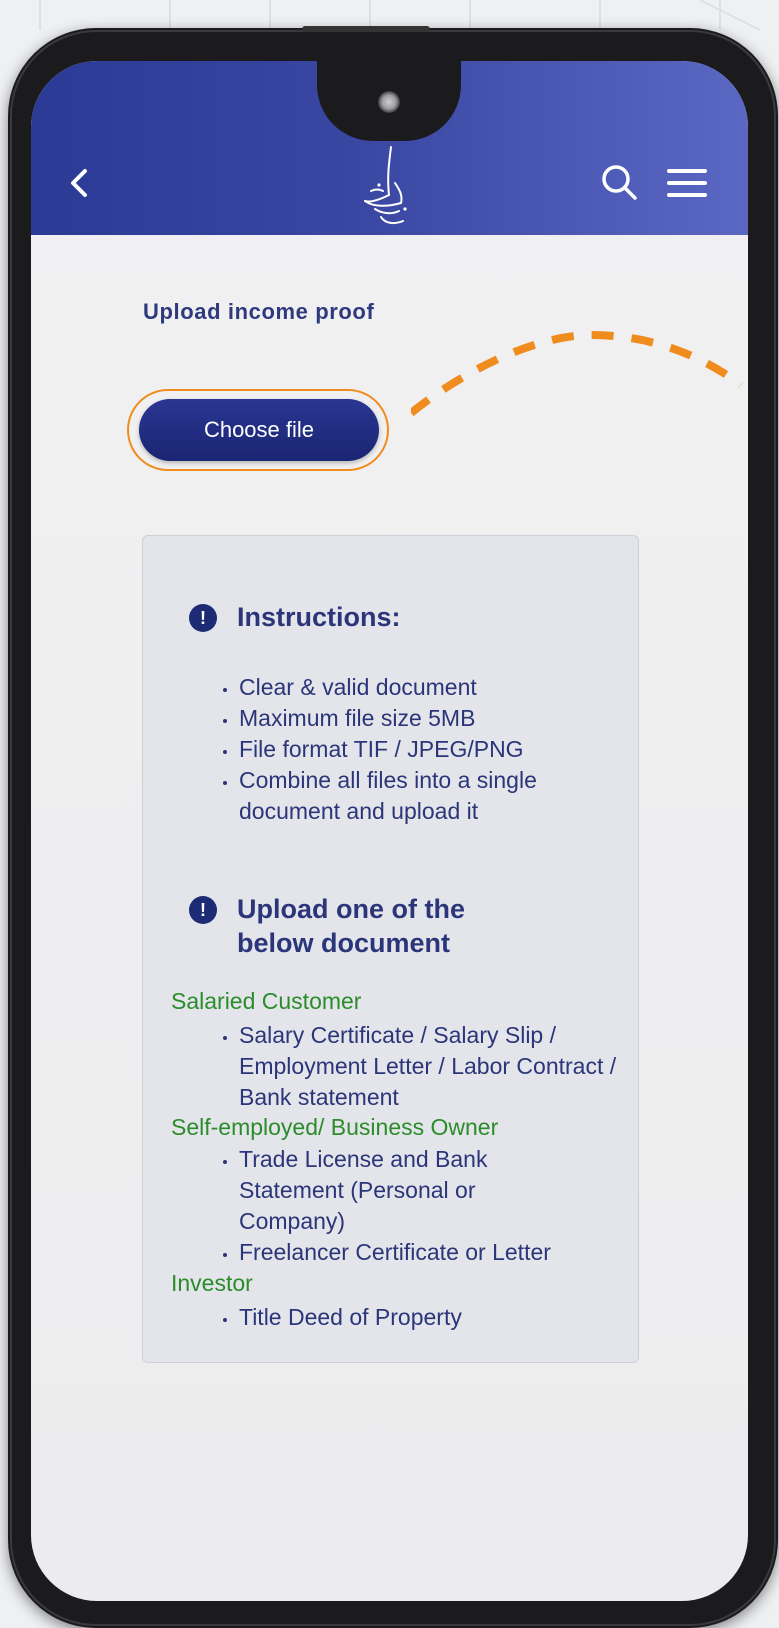  I want to click on search-button, so click(621, 183).